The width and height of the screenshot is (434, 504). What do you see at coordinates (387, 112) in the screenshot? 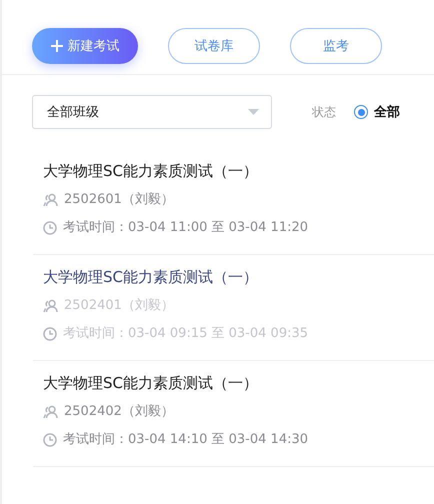
I see `radio-label: 全部` at bounding box center [387, 112].